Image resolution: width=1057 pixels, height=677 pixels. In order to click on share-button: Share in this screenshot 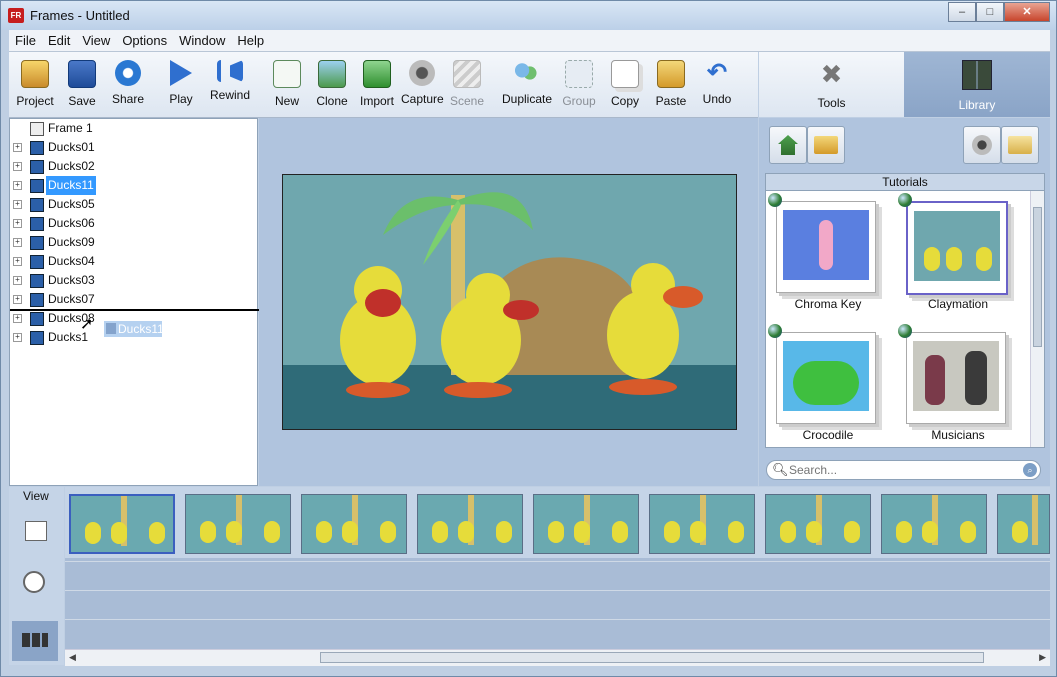, I will do `click(128, 81)`.